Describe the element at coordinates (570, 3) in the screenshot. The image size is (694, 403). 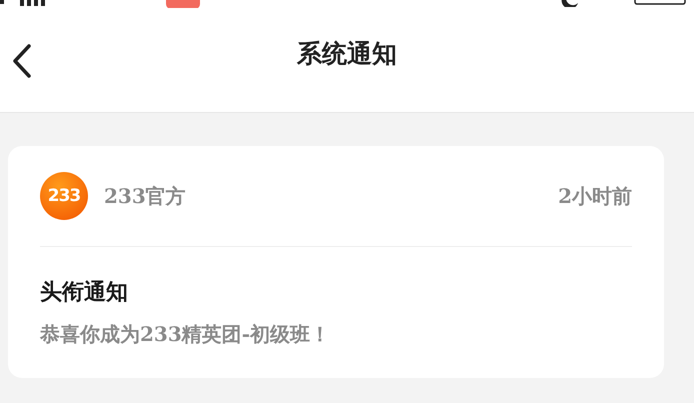
I see `moon-icon` at that location.